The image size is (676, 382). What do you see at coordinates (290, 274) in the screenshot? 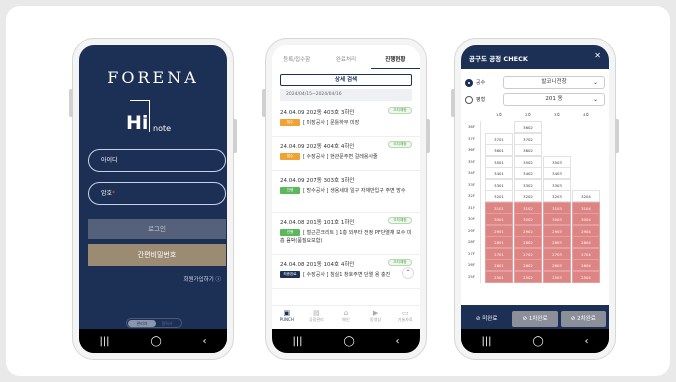
I see `stage-tag: 최종완료` at bounding box center [290, 274].